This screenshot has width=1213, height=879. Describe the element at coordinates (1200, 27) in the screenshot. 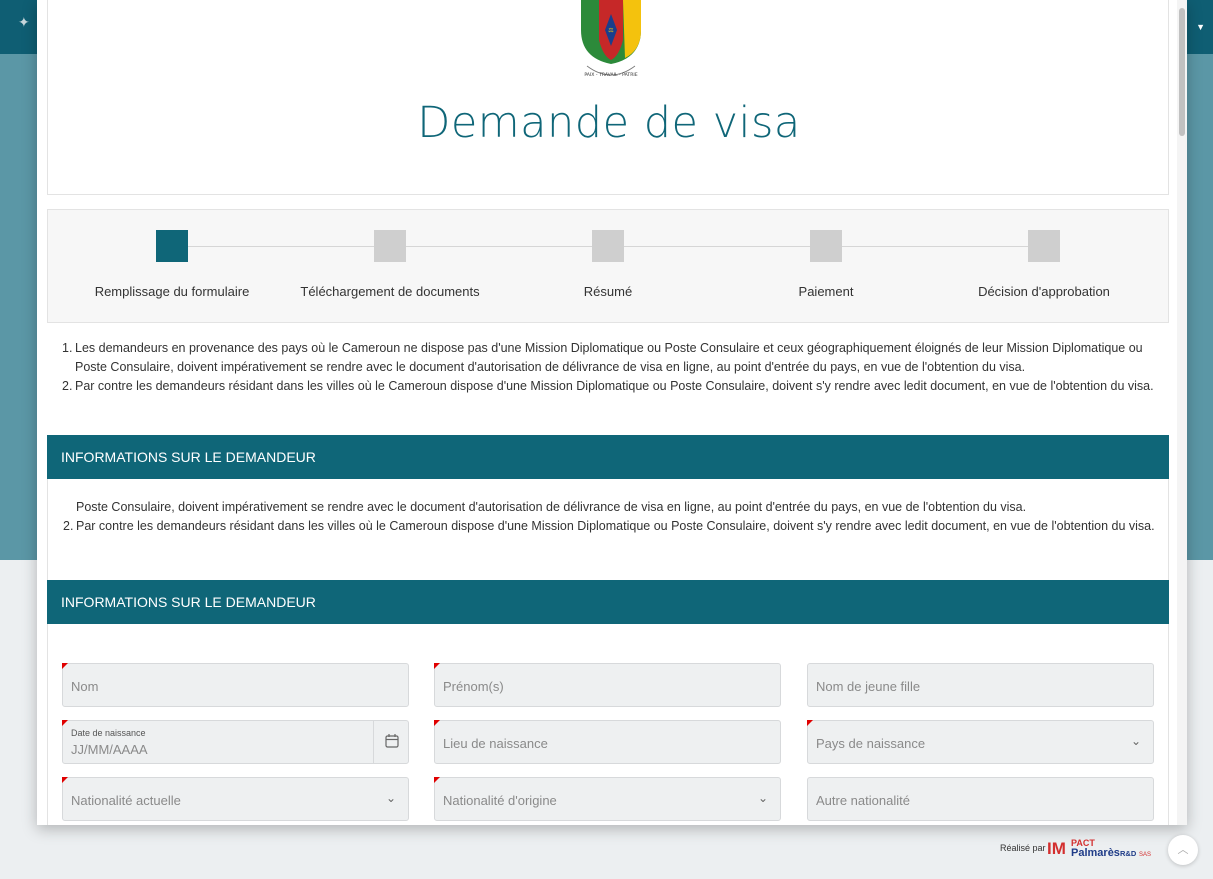

I see `dropdown-caret-icon: ▼` at that location.